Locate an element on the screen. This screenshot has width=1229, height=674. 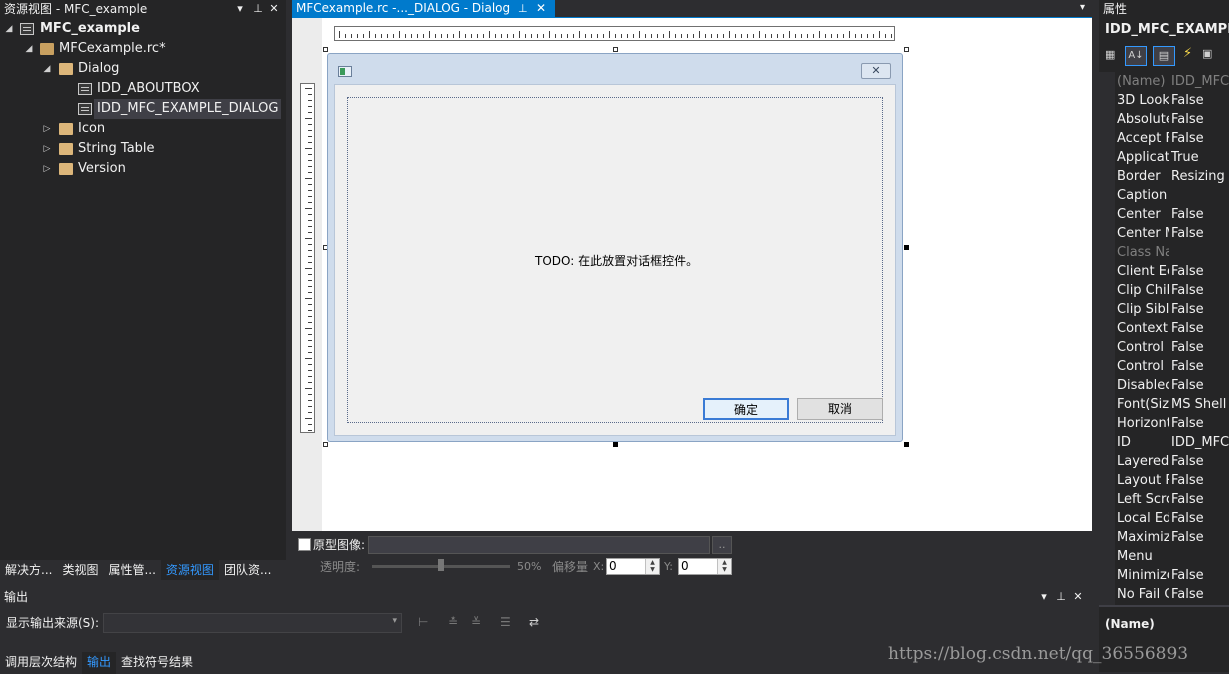
splitter is located at coordinates (1164, 606).